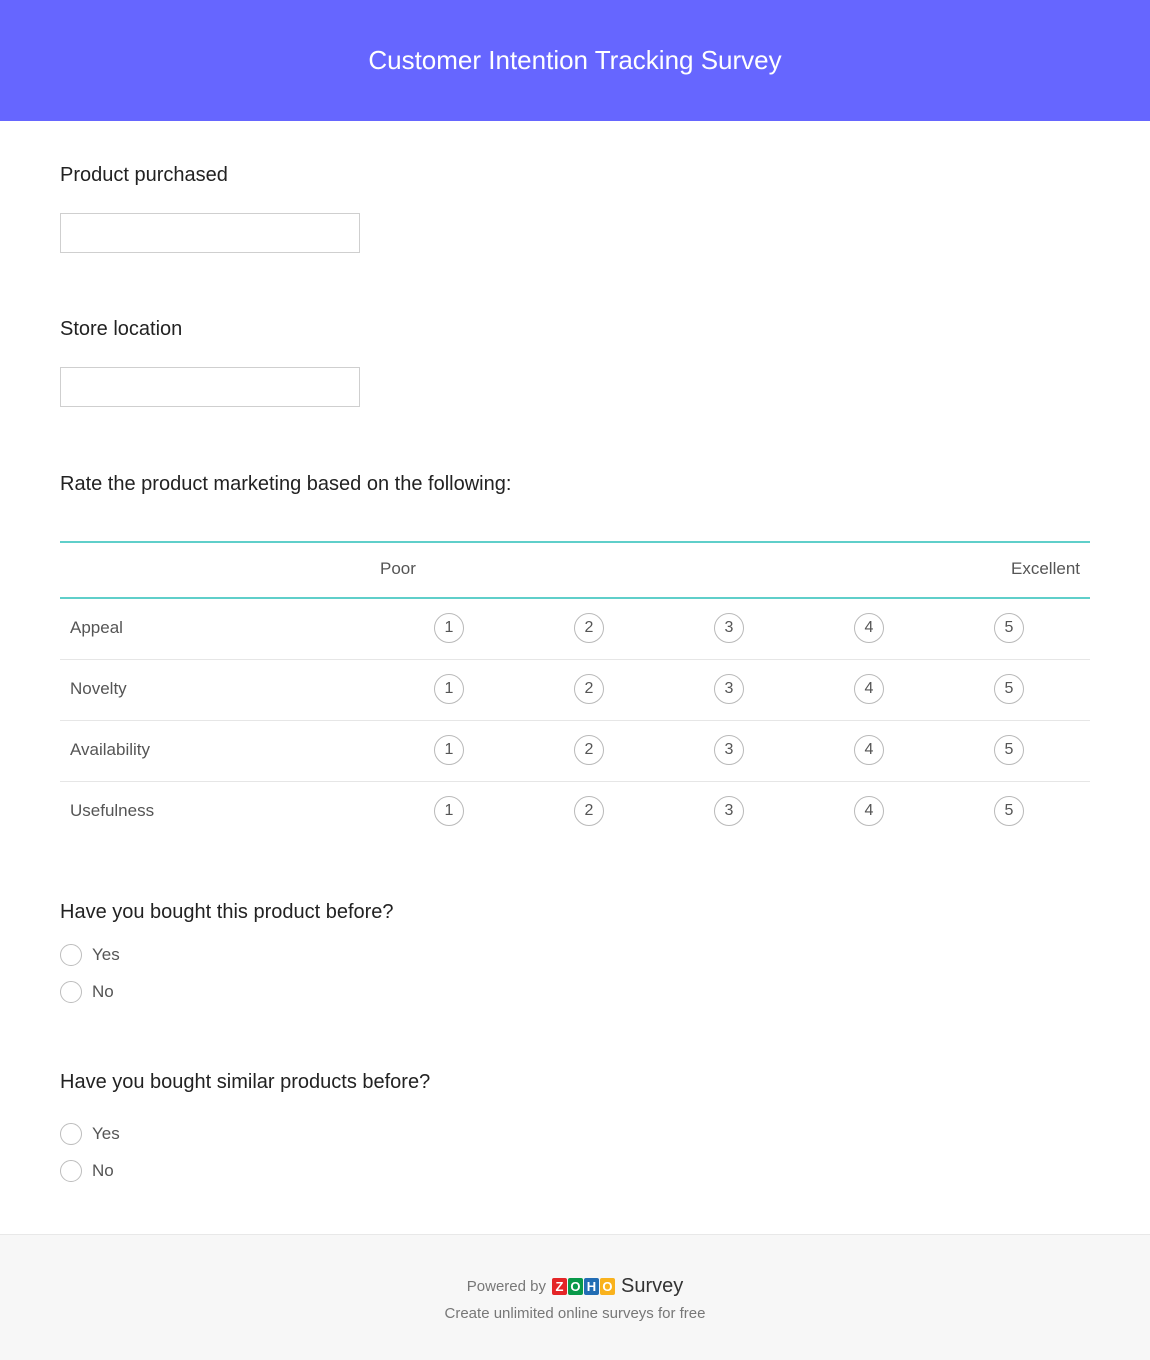  Describe the element at coordinates (90, 955) in the screenshot. I see `bought-before-yes-option: Yes` at that location.